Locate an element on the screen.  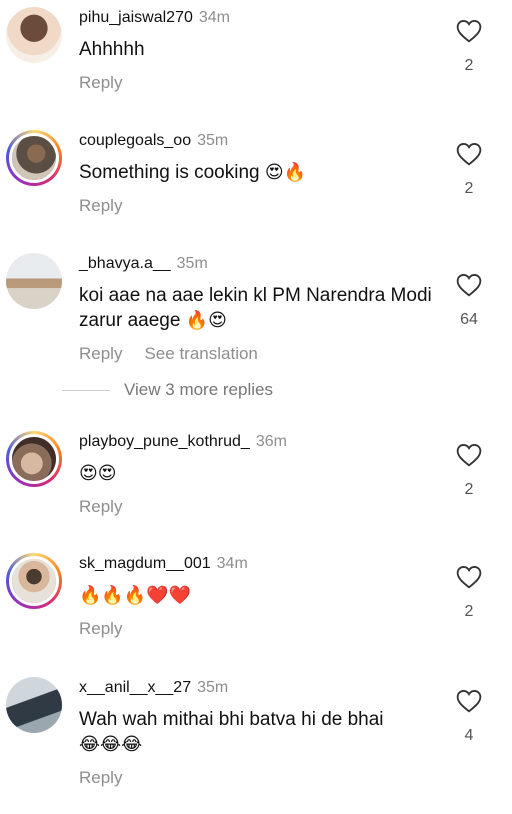
comment-text: Something is cooking is located at coordinates (169, 172).